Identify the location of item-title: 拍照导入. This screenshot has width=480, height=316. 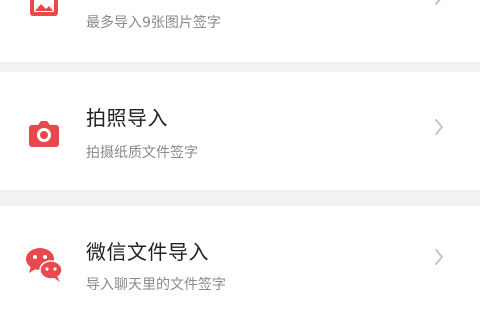
(127, 118).